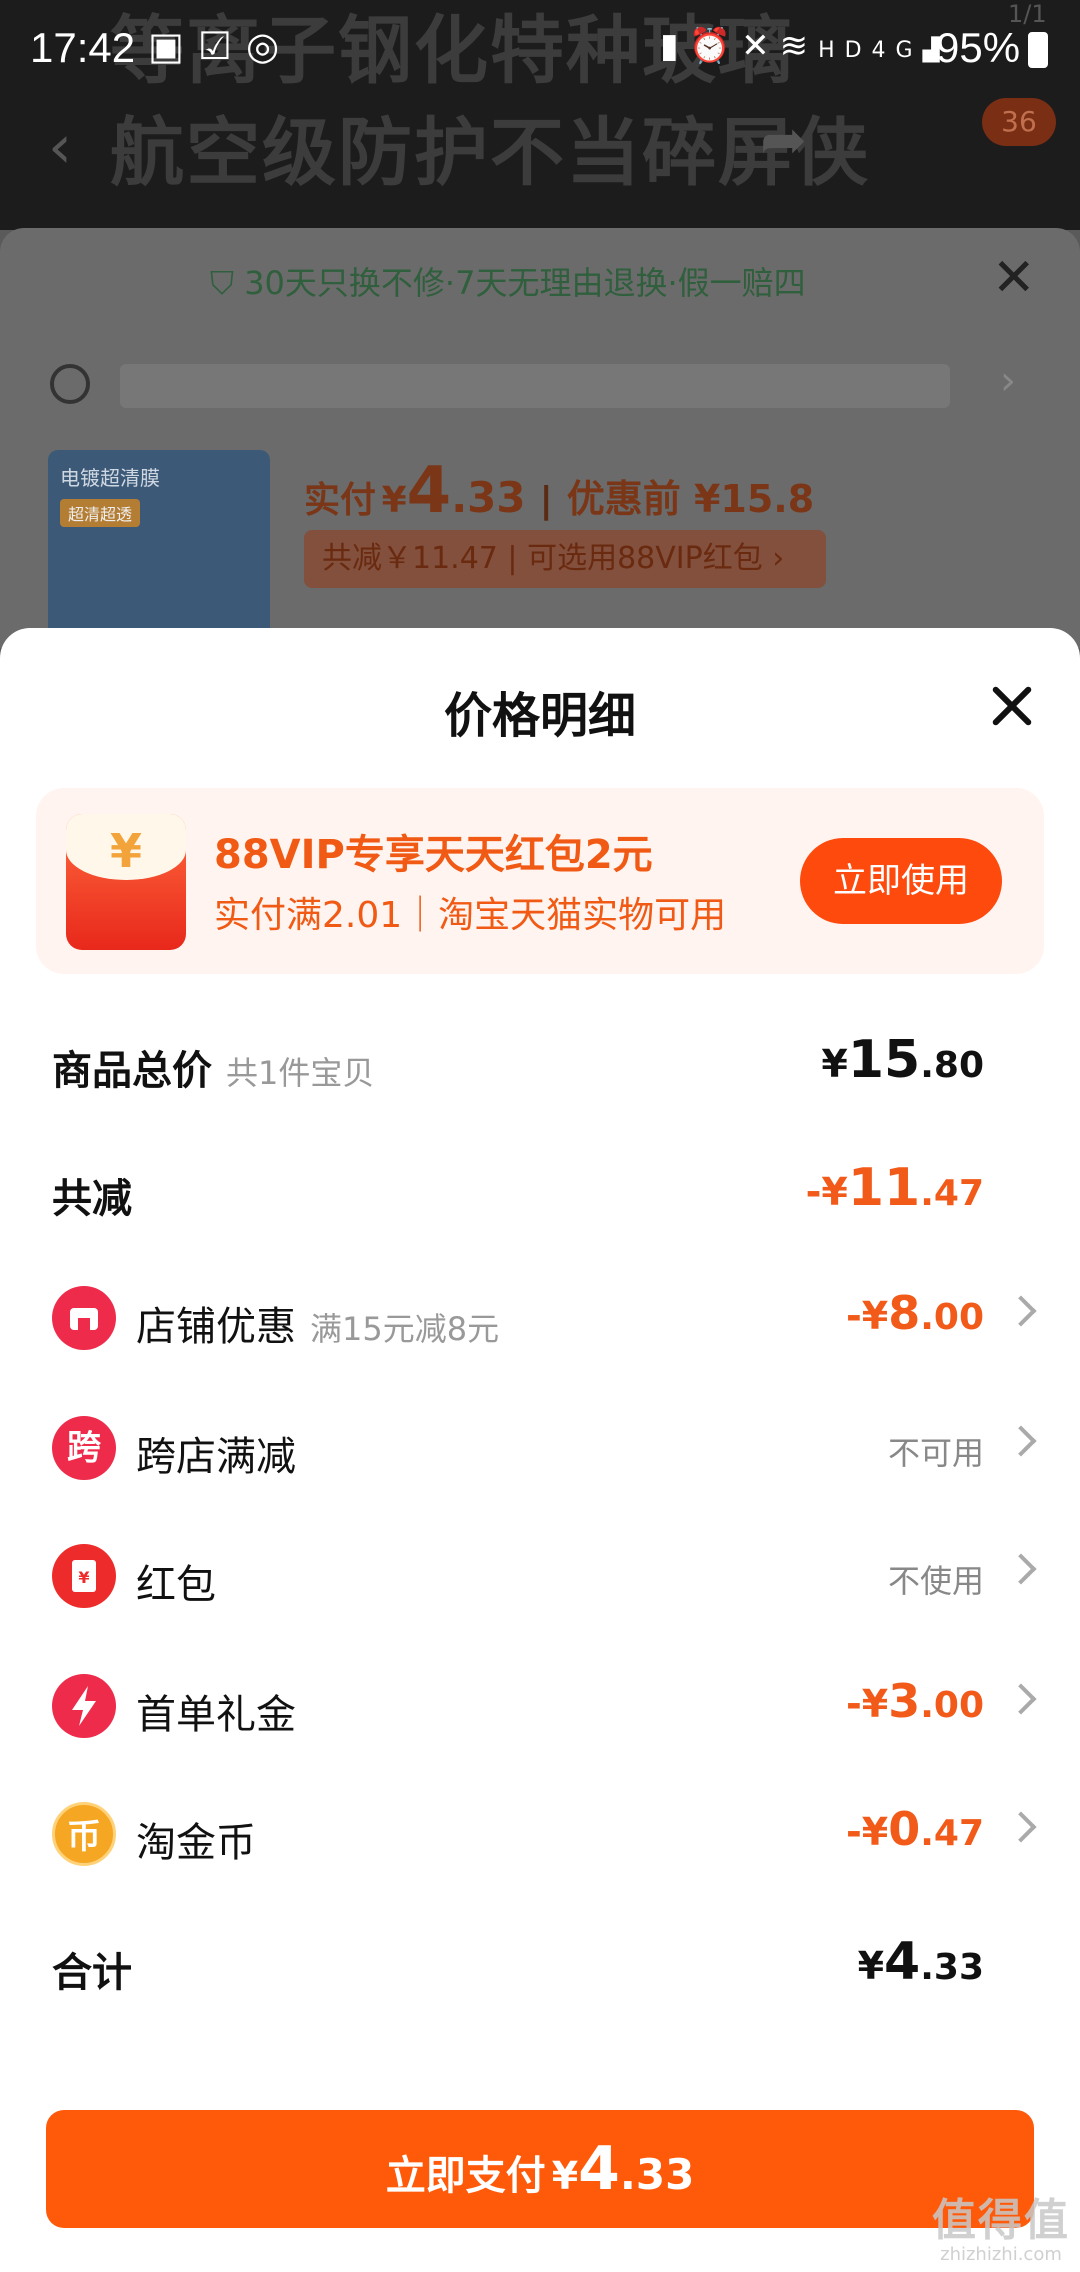 Image resolution: width=1080 pixels, height=2272 pixels. I want to click on image-icon: ▣, so click(173, 46).